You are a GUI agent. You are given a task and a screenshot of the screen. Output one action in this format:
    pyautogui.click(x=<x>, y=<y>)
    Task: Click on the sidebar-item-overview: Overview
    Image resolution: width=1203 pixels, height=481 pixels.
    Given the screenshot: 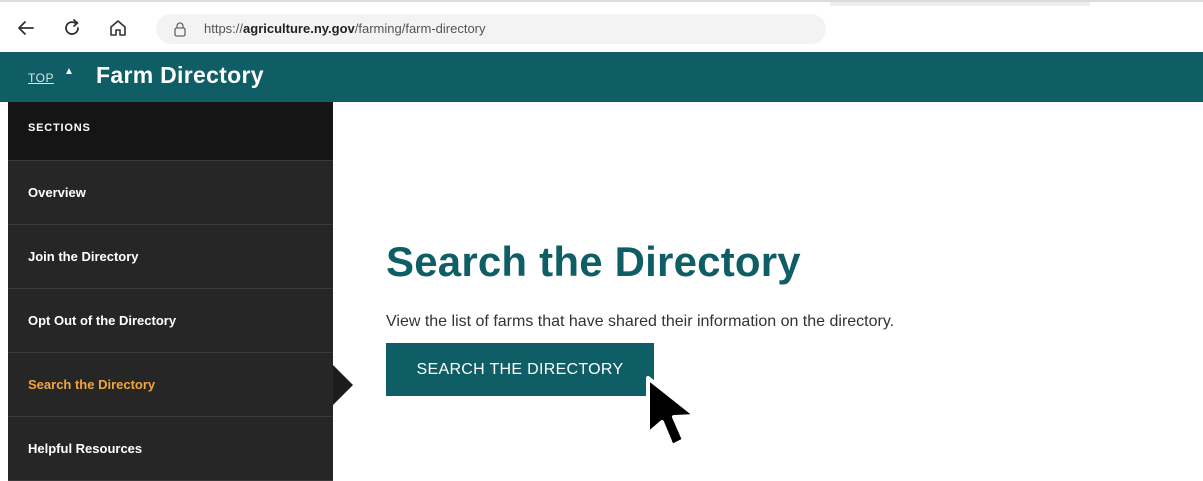 What is the action you would take?
    pyautogui.click(x=170, y=193)
    